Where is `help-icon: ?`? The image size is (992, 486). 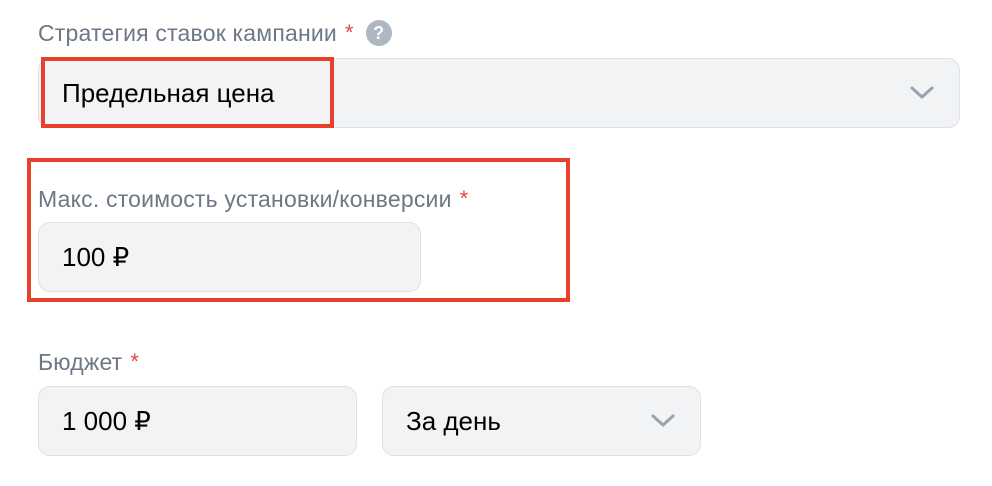
help-icon: ? is located at coordinates (378, 33).